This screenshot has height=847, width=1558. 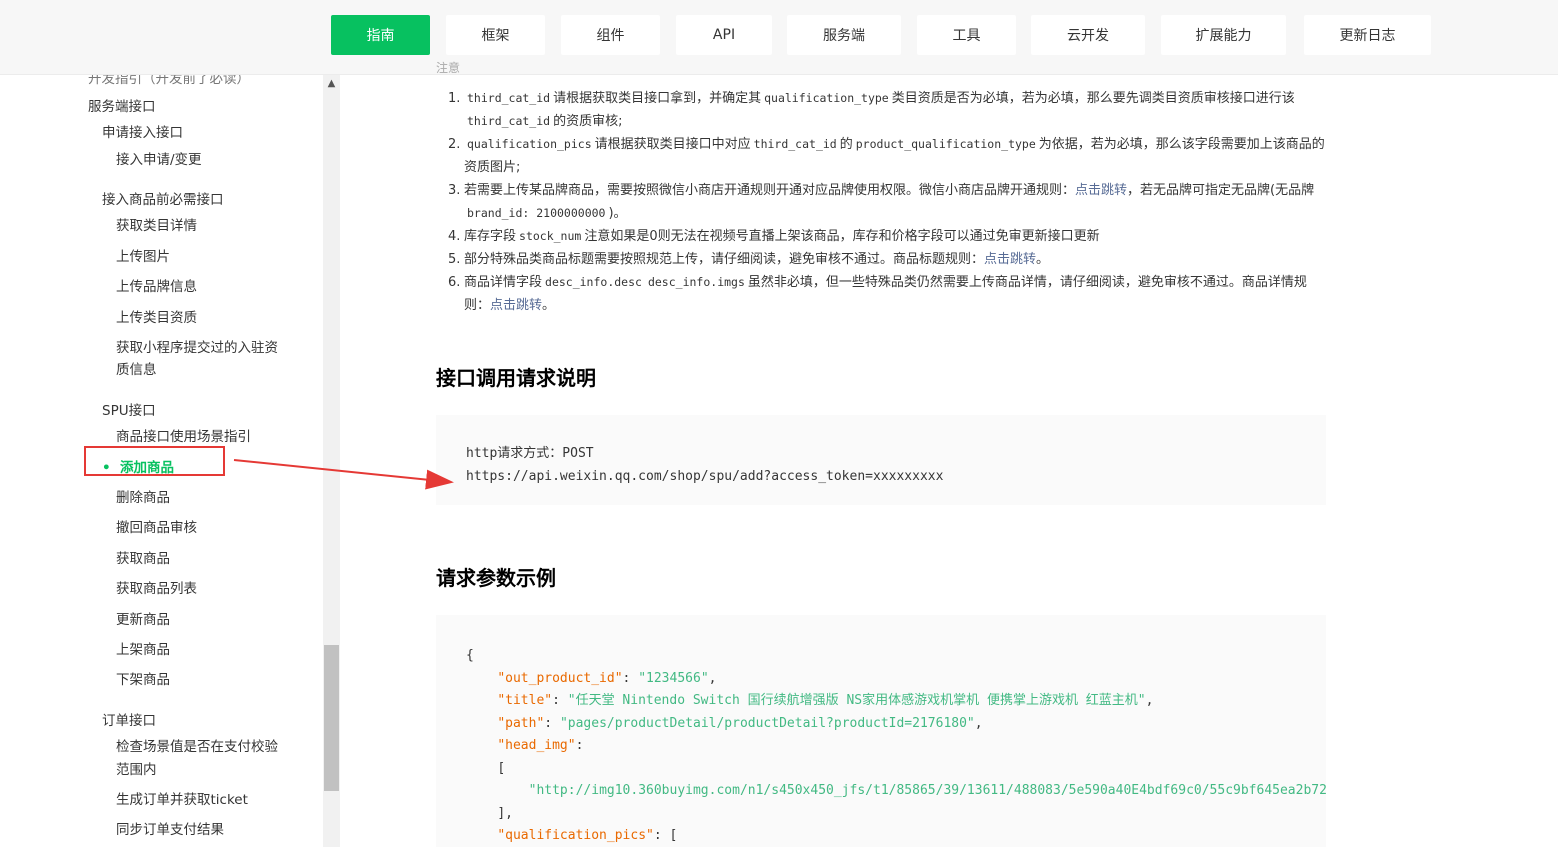 I want to click on inline-code: stock_num, so click(x=550, y=236).